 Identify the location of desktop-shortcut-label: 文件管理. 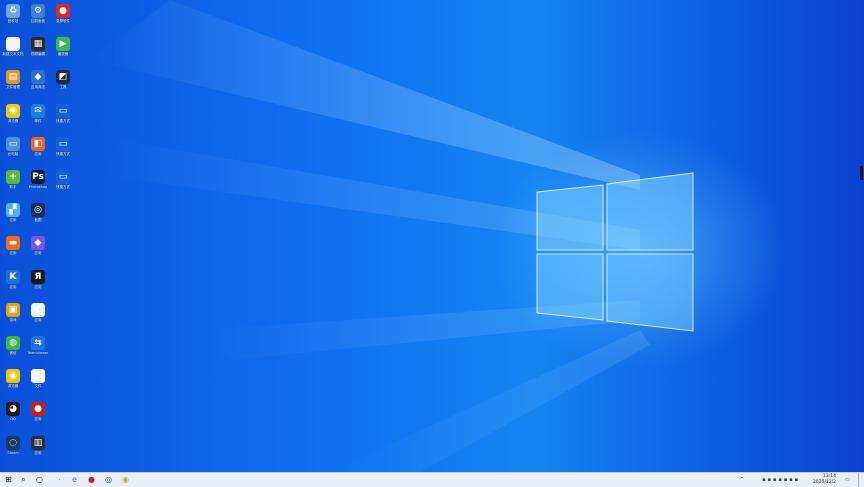
(13, 87).